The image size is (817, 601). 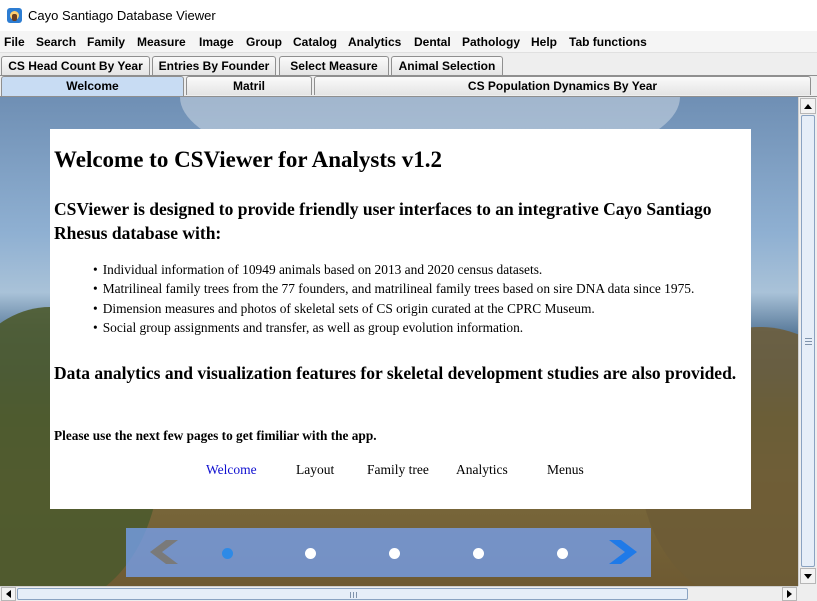 What do you see at coordinates (808, 106) in the screenshot?
I see `scroll-up-icon` at bounding box center [808, 106].